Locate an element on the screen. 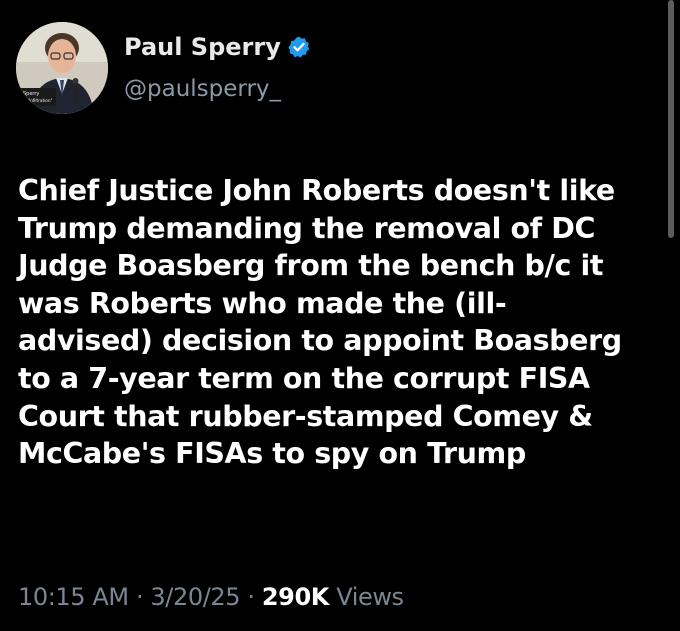 The width and height of the screenshot is (680, 631). author-name: Paul Sperry is located at coordinates (217, 47).